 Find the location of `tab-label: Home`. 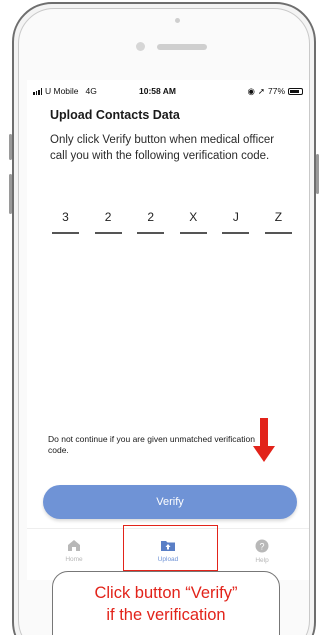

tab-label: Home is located at coordinates (74, 559).